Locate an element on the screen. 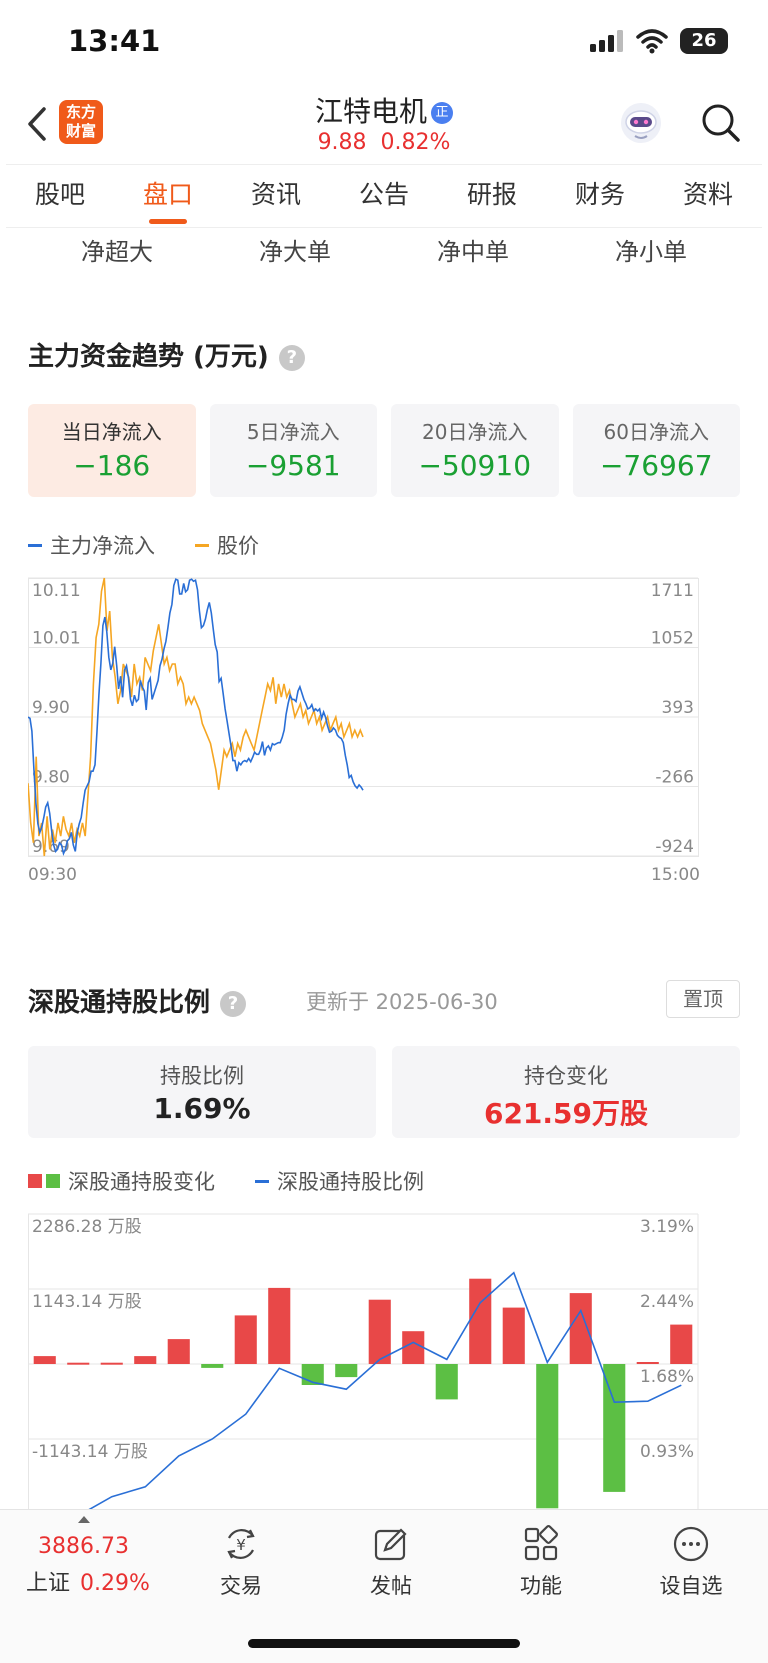 This screenshot has height=1663, width=768. flow-card-today: 当日净流入 −186 is located at coordinates (112, 450).